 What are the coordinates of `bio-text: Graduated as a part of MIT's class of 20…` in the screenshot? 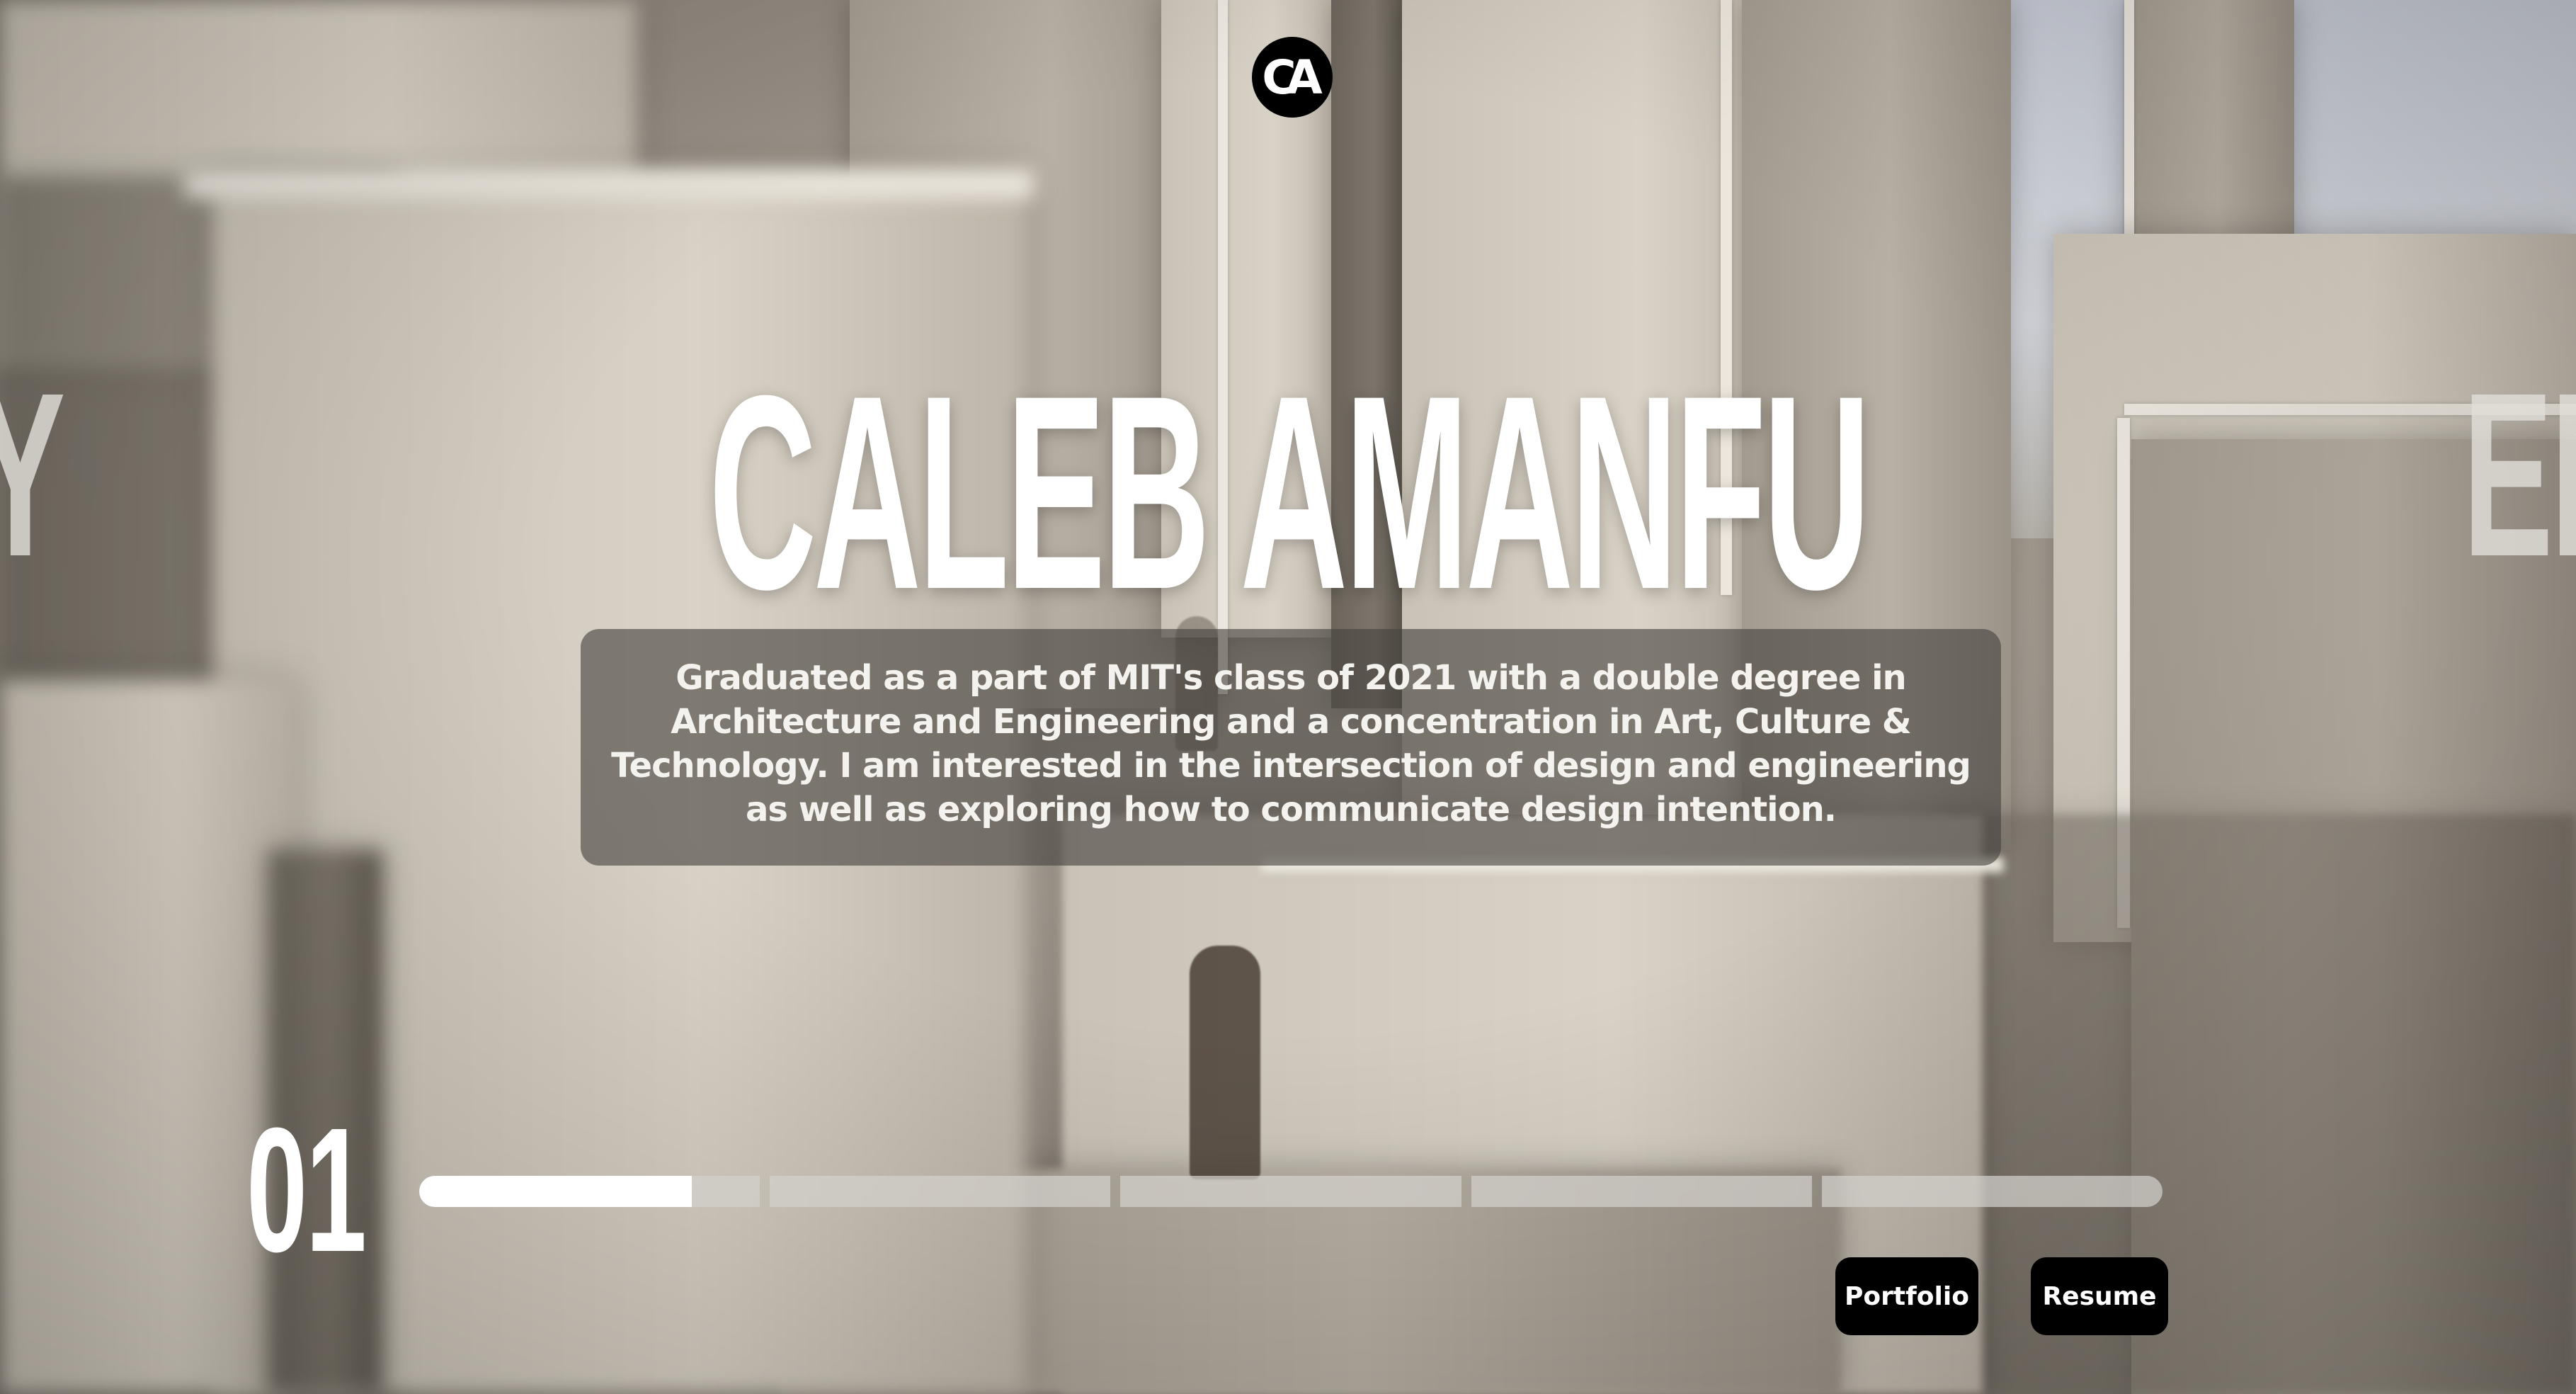 It's located at (1291, 744).